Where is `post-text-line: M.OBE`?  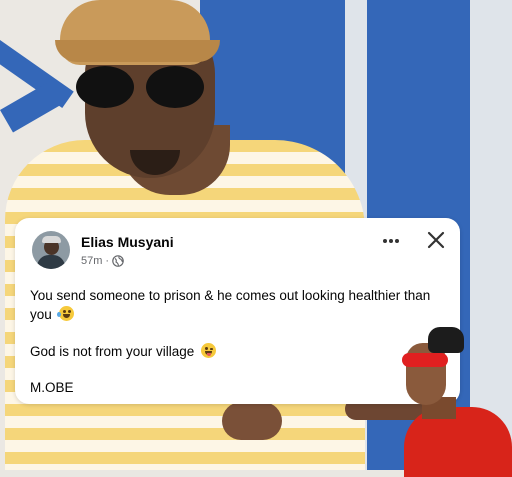 post-text-line: M.OBE is located at coordinates (52, 387).